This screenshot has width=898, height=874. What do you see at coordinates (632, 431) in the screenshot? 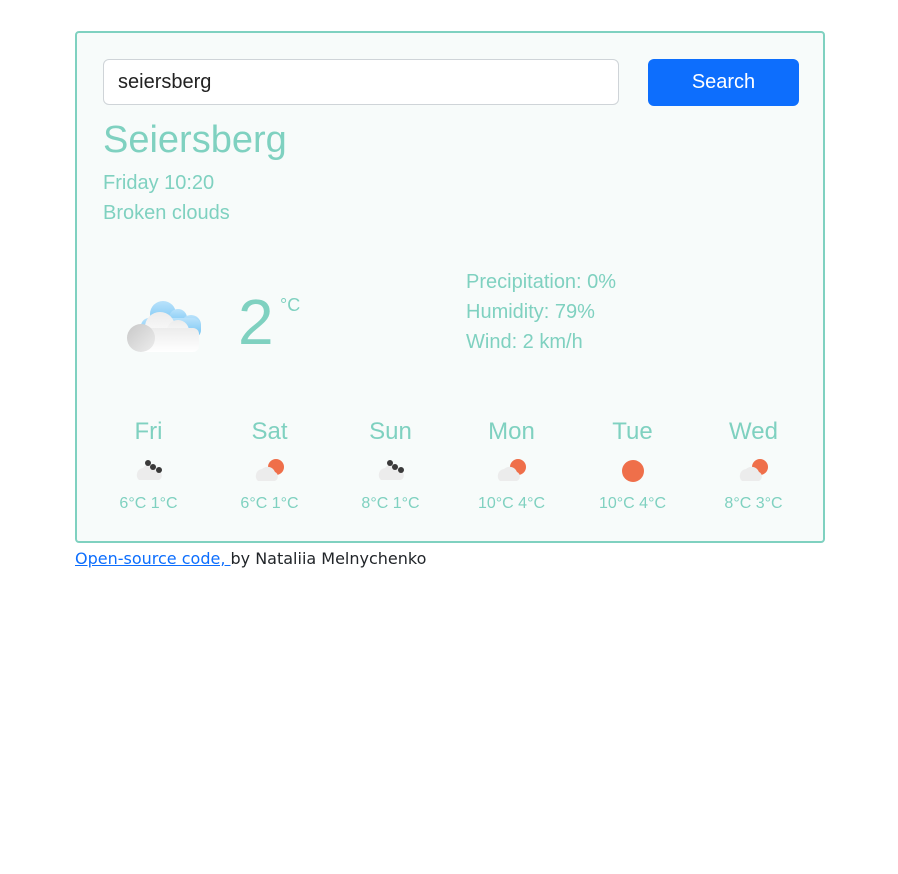
I see `forecast-day-name: Tue` at bounding box center [632, 431].